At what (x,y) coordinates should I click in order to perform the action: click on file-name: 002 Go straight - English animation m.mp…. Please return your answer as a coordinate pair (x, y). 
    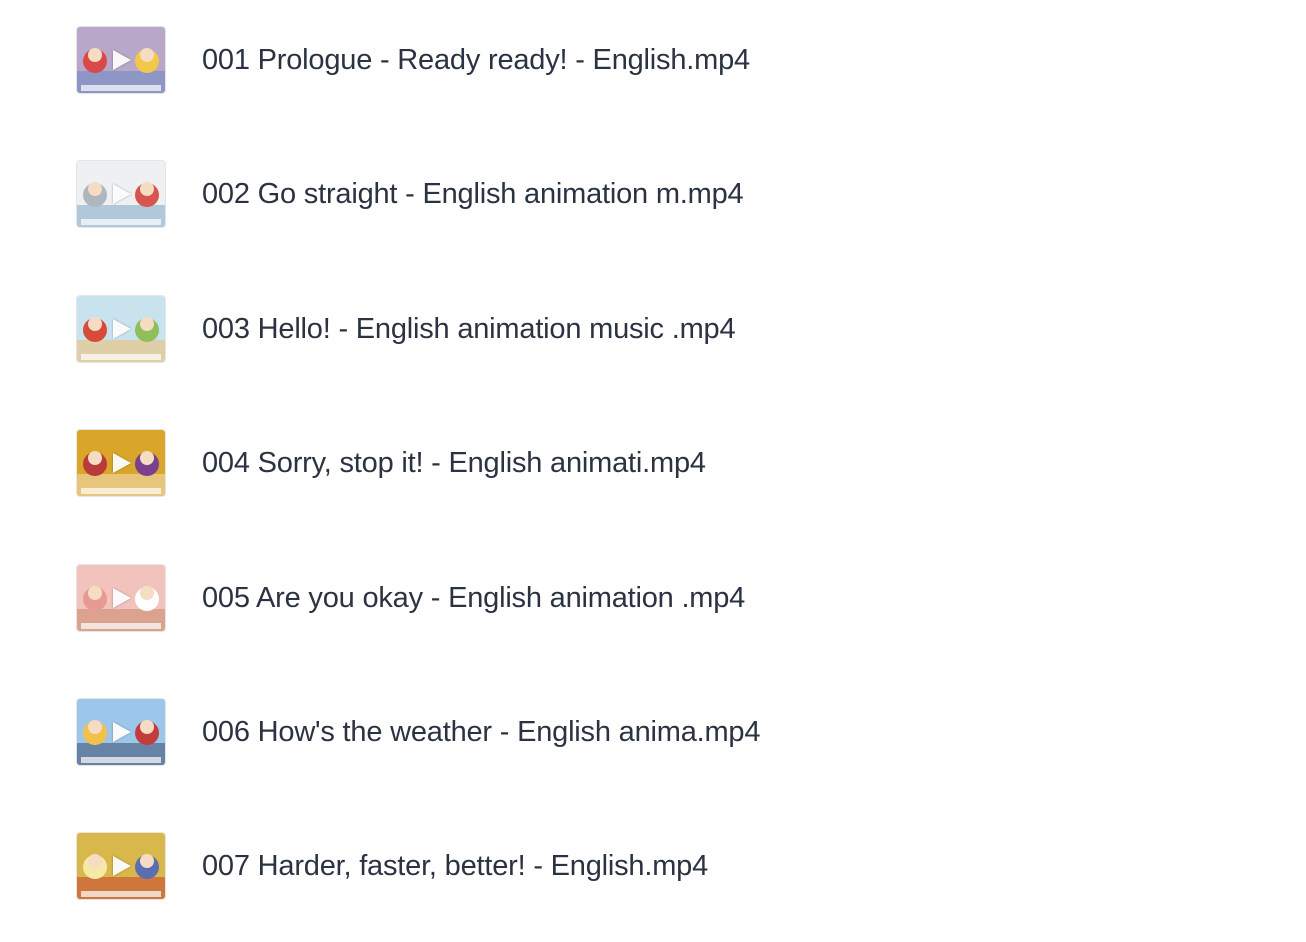
    Looking at the image, I should click on (473, 194).